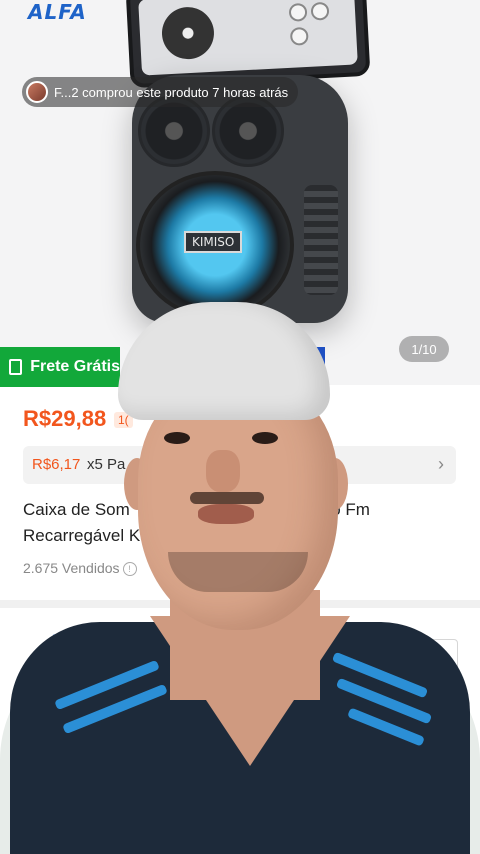 Image resolution: width=480 pixels, height=854 pixels. What do you see at coordinates (344, 509) in the screenshot?
I see `product-title-line1-end: dio Fm` at bounding box center [344, 509].